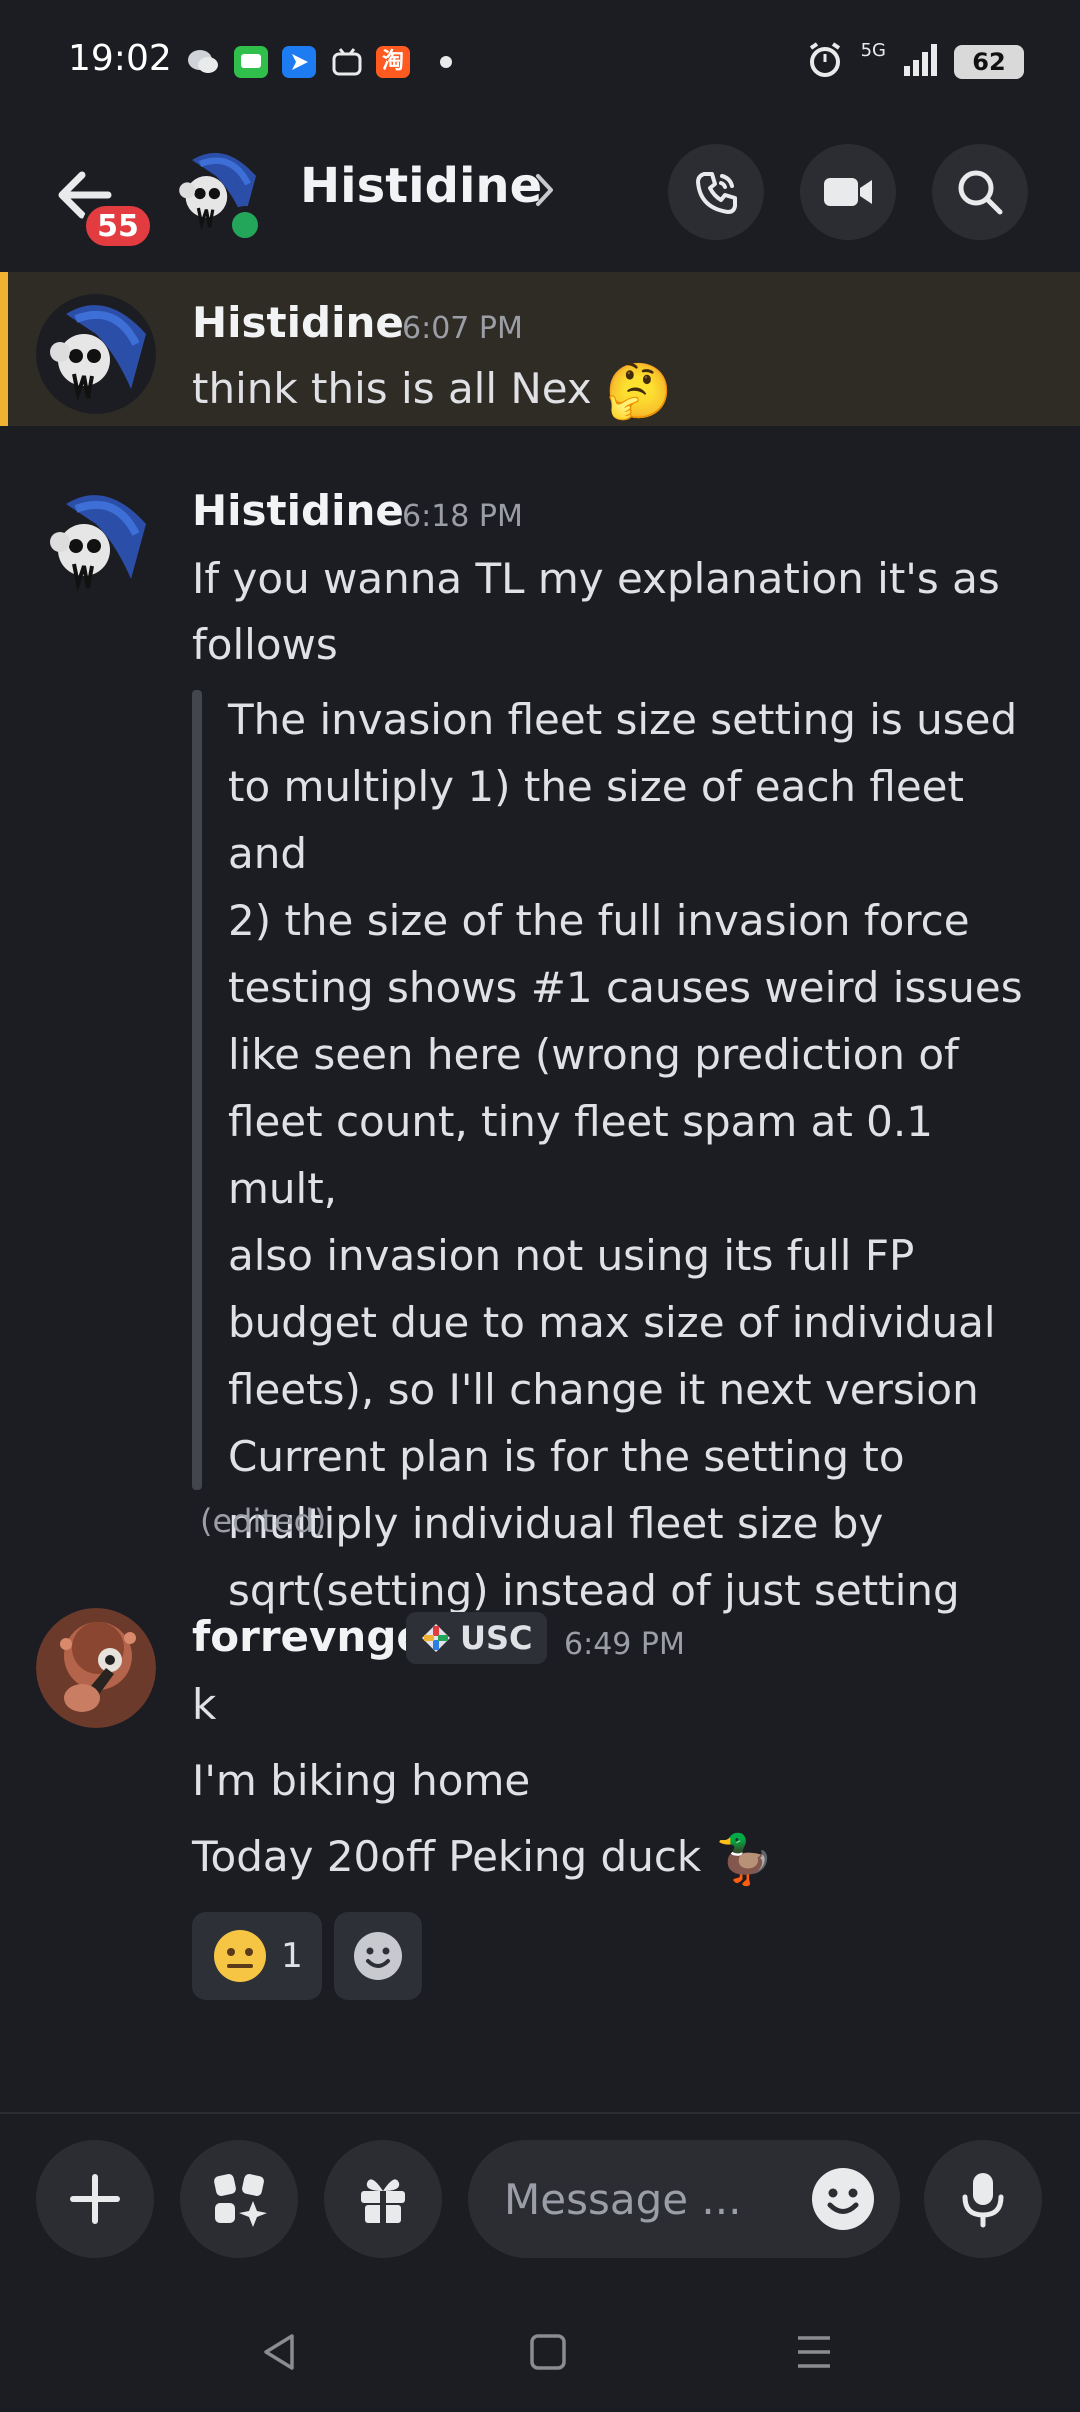 This screenshot has height=2412, width=1080. What do you see at coordinates (120, 58) in the screenshot?
I see `status-time: 19:02` at bounding box center [120, 58].